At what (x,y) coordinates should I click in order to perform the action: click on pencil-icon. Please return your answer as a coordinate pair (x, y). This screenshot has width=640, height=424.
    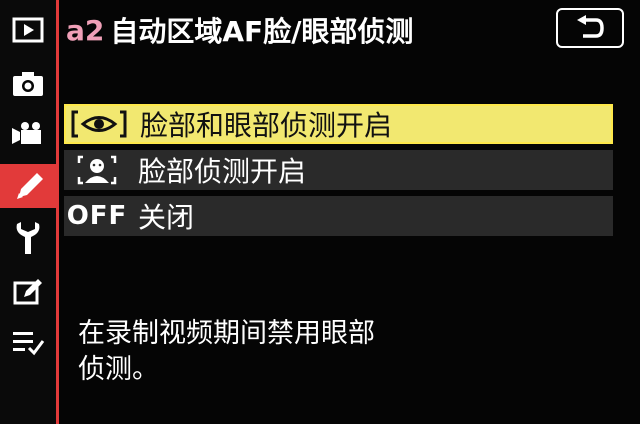
    Looking at the image, I should click on (29, 186).